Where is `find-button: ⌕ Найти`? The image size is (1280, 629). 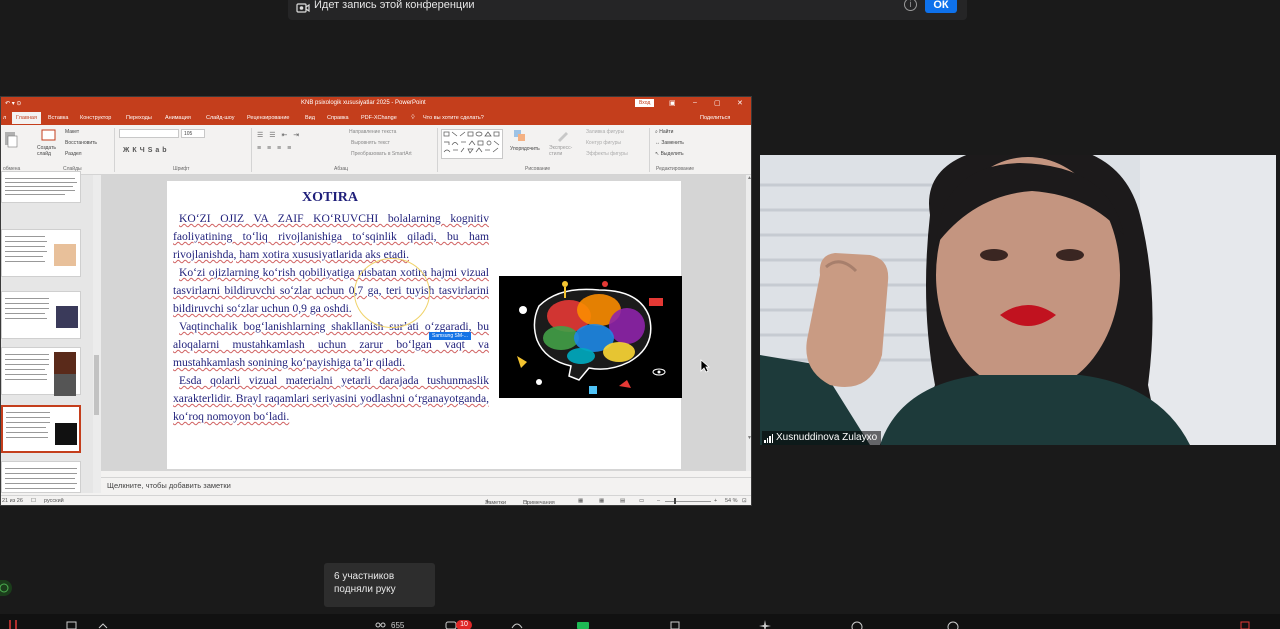
find-button: ⌕ Найти is located at coordinates (664, 132).